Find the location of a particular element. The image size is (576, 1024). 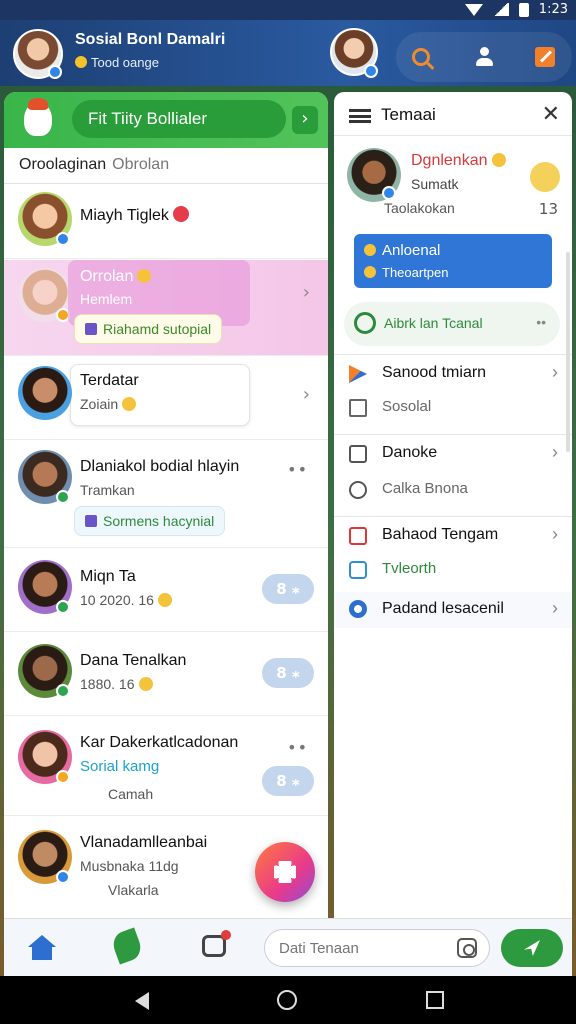

contacts-button is located at coordinates (484, 57).